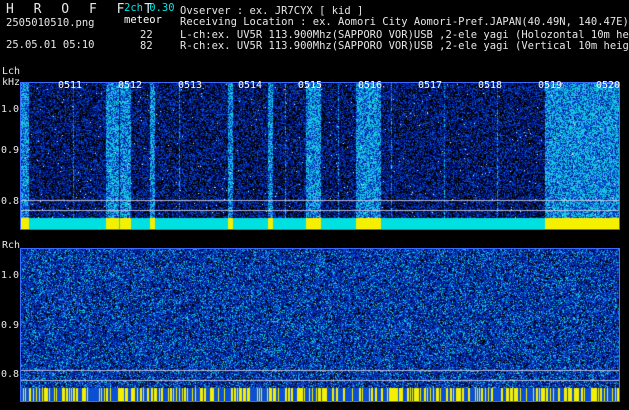 The image size is (629, 410). Describe the element at coordinates (608, 85) in the screenshot. I see `time-label: 0520` at that location.